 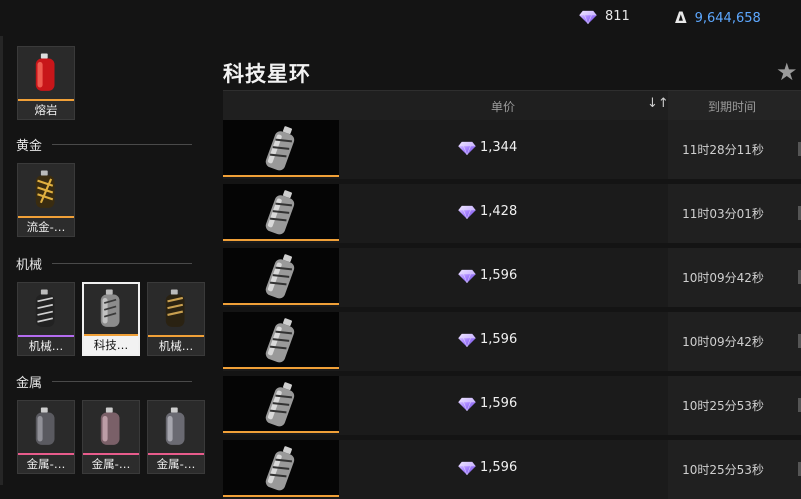 What do you see at coordinates (787, 72) in the screenshot?
I see `star-icon: ★` at bounding box center [787, 72].